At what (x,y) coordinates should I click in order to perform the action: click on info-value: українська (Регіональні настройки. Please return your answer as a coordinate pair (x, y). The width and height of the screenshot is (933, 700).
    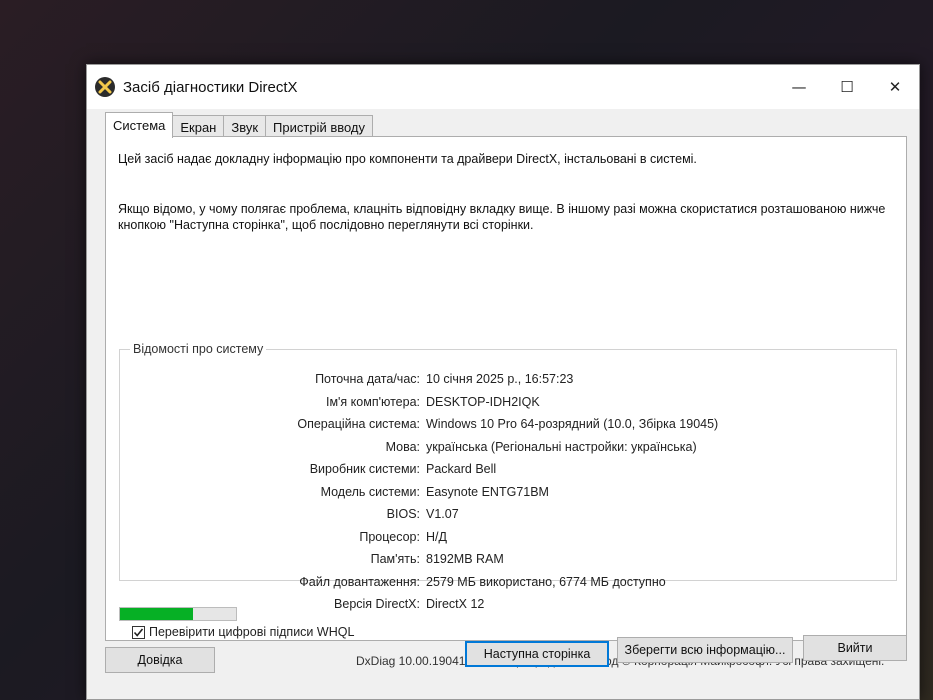
    Looking at the image, I should click on (561, 446).